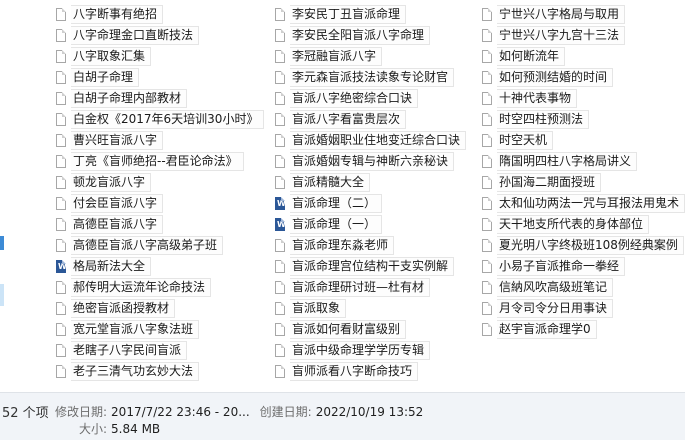 The height and width of the screenshot is (440, 685). Describe the element at coordinates (583, 119) in the screenshot. I see `file-item: 时空四柱预测法` at that location.